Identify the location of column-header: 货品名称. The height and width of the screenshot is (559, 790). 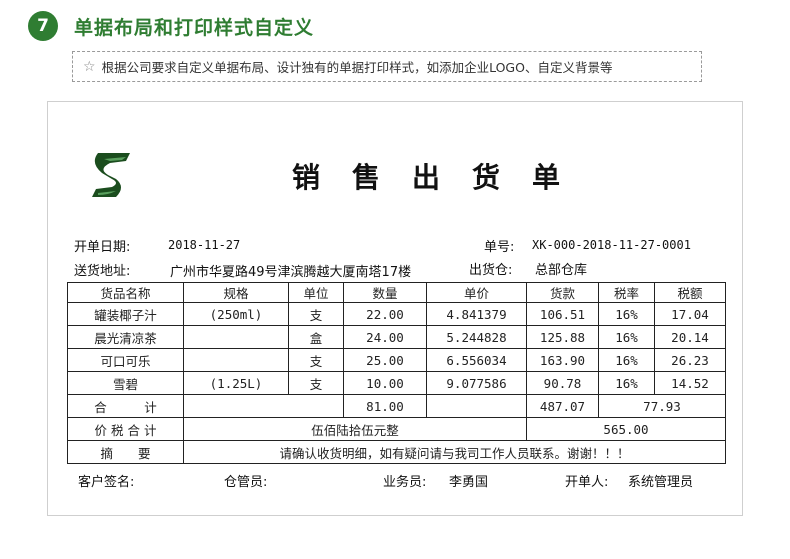
(125, 292).